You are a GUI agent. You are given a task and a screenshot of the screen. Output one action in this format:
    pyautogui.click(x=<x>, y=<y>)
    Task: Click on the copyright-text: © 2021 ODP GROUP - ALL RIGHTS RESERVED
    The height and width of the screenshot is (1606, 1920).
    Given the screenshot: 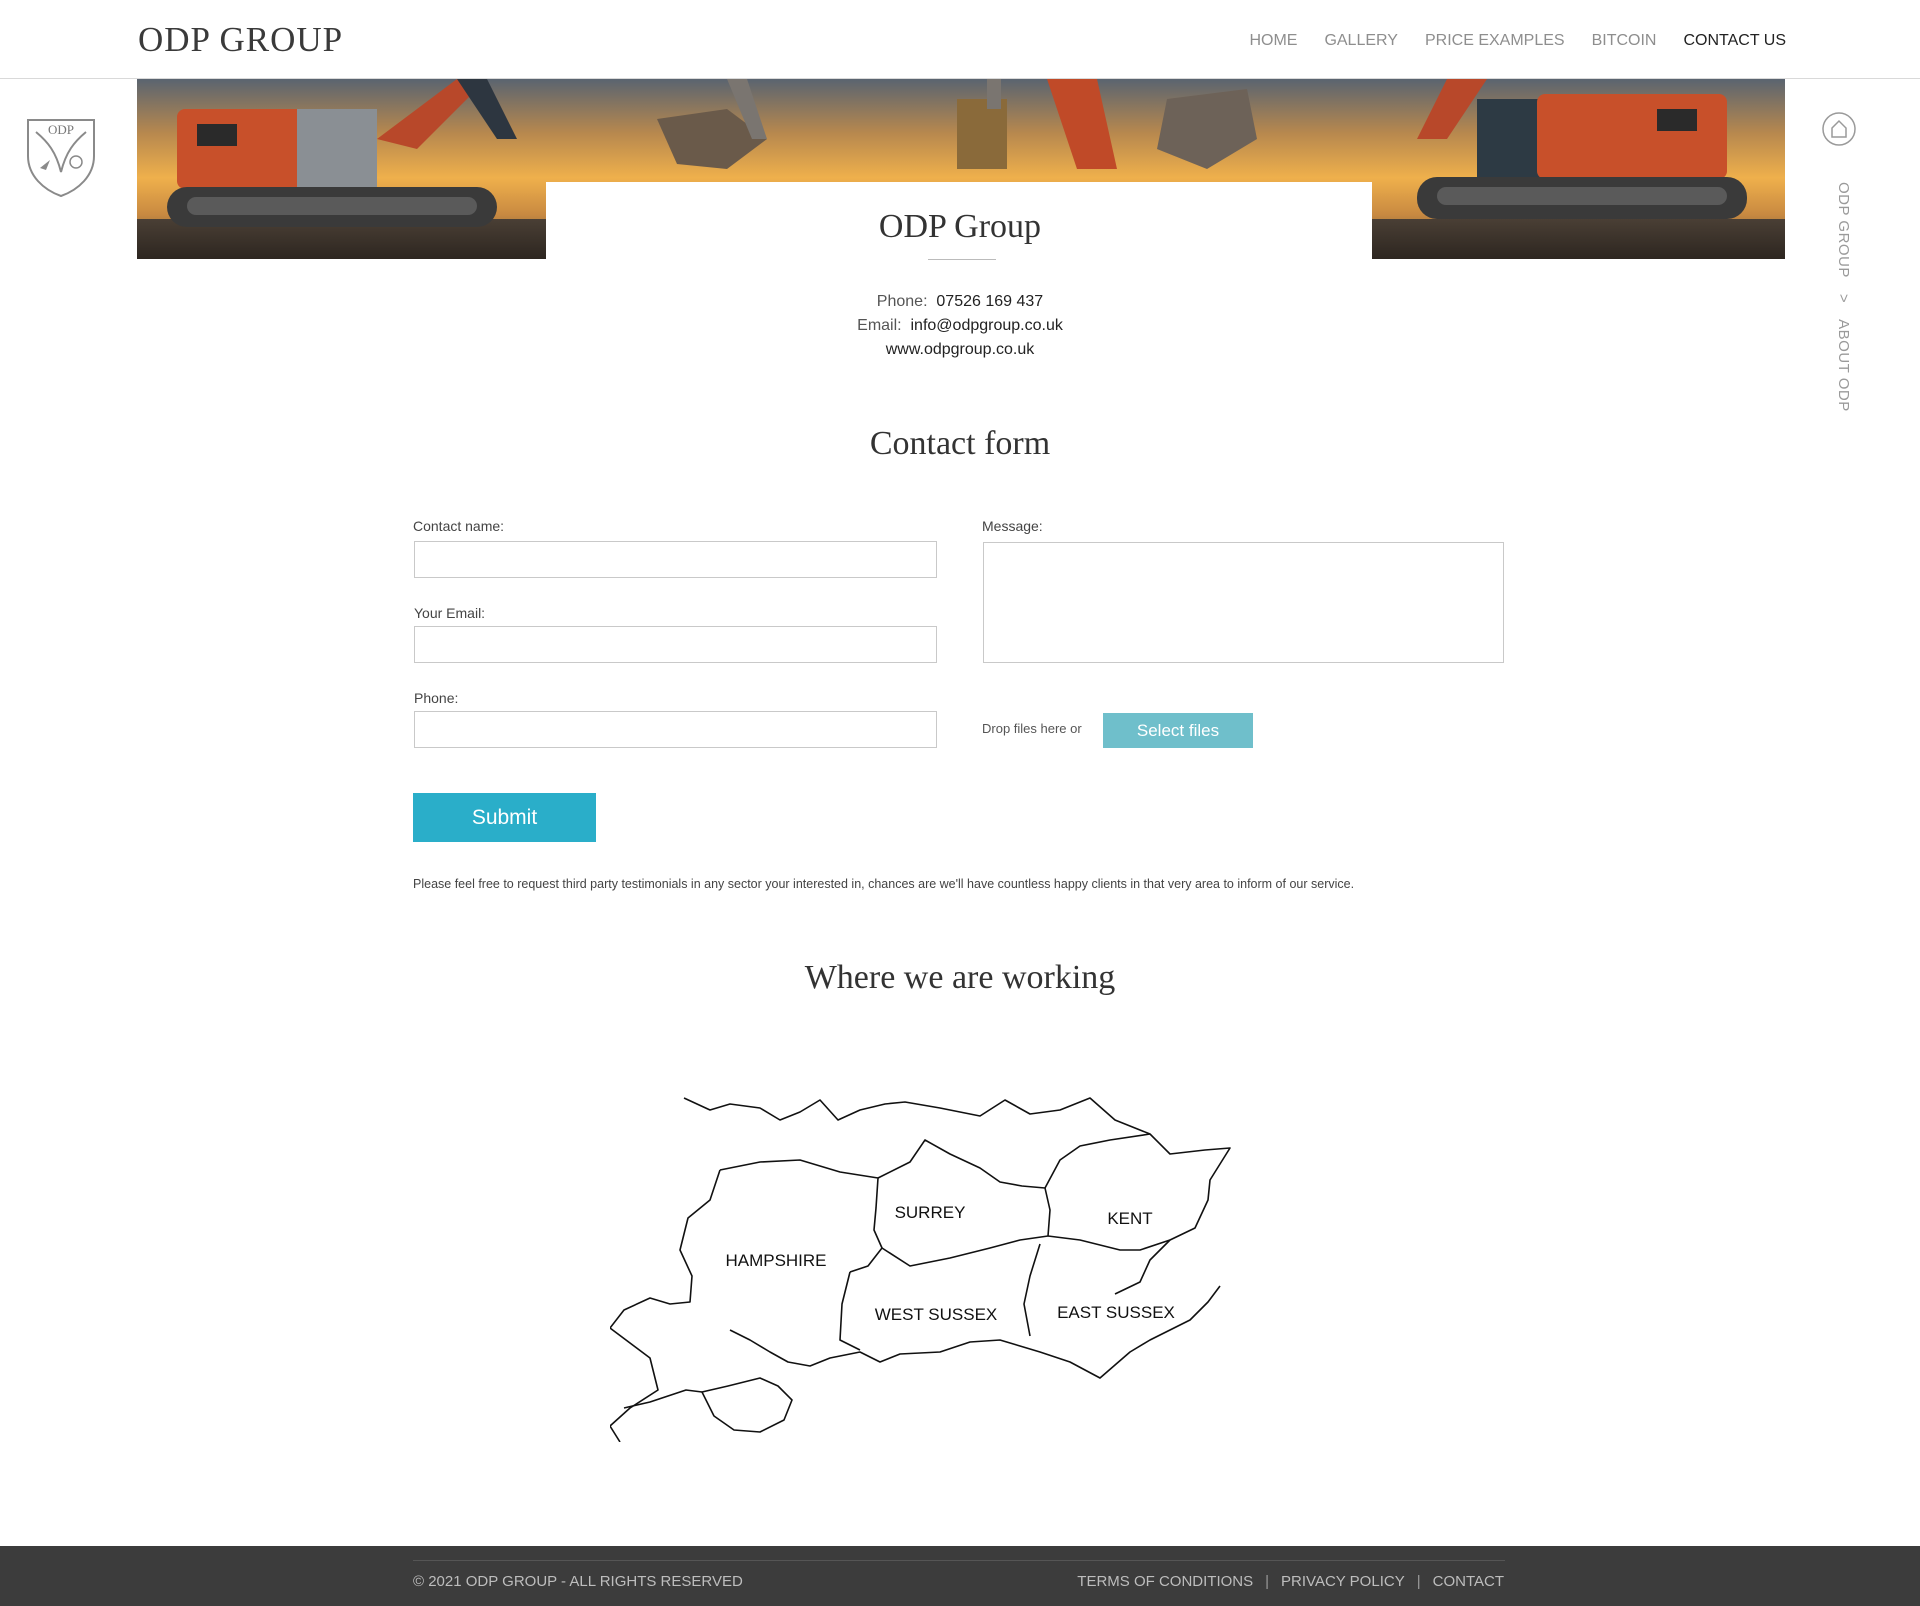 What is the action you would take?
    pyautogui.click(x=578, y=1581)
    